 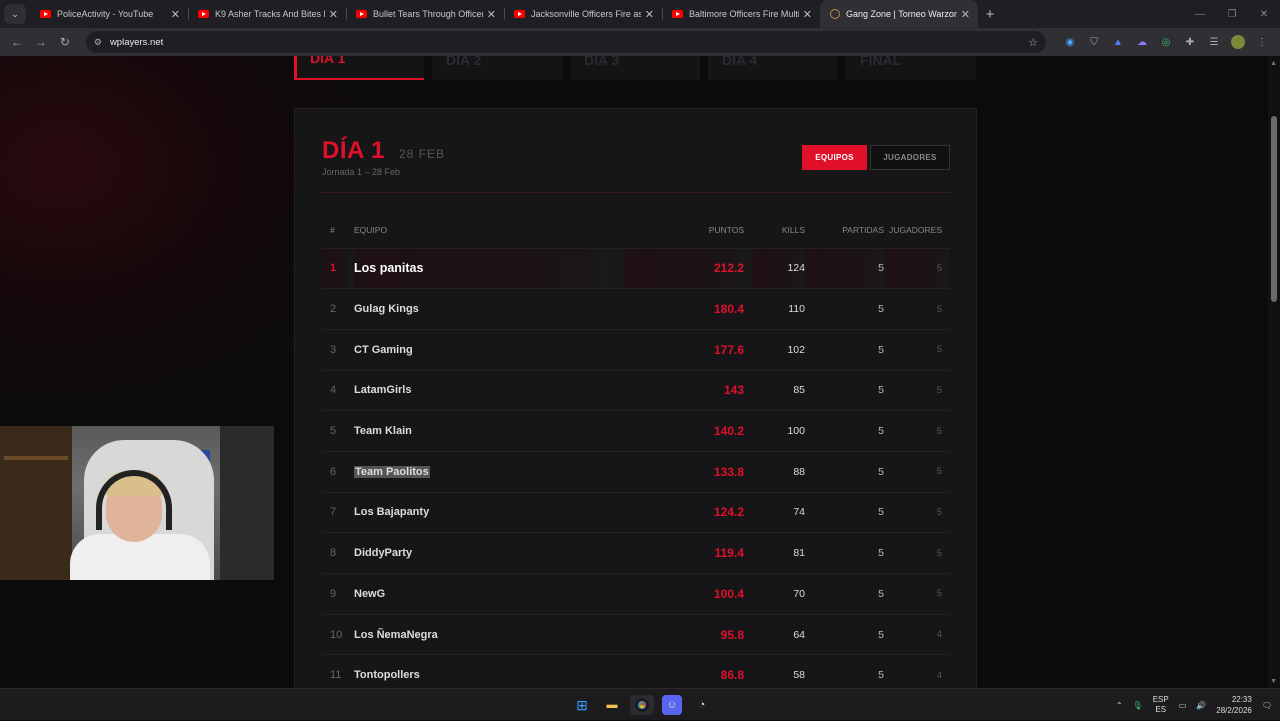 I want to click on scroll-up-arrow-icon: ▲, so click(x=1273, y=63).